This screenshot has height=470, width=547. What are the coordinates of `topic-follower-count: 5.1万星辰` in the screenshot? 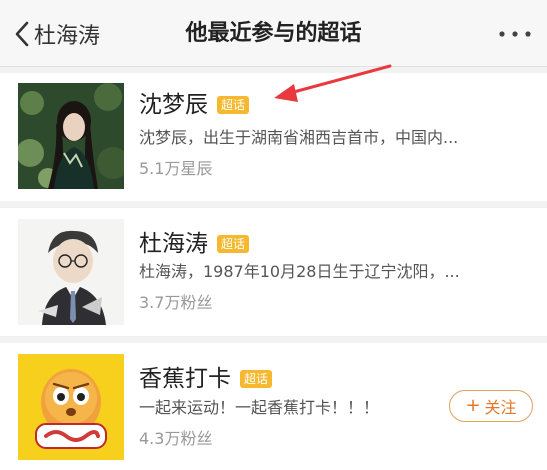 It's located at (176, 168).